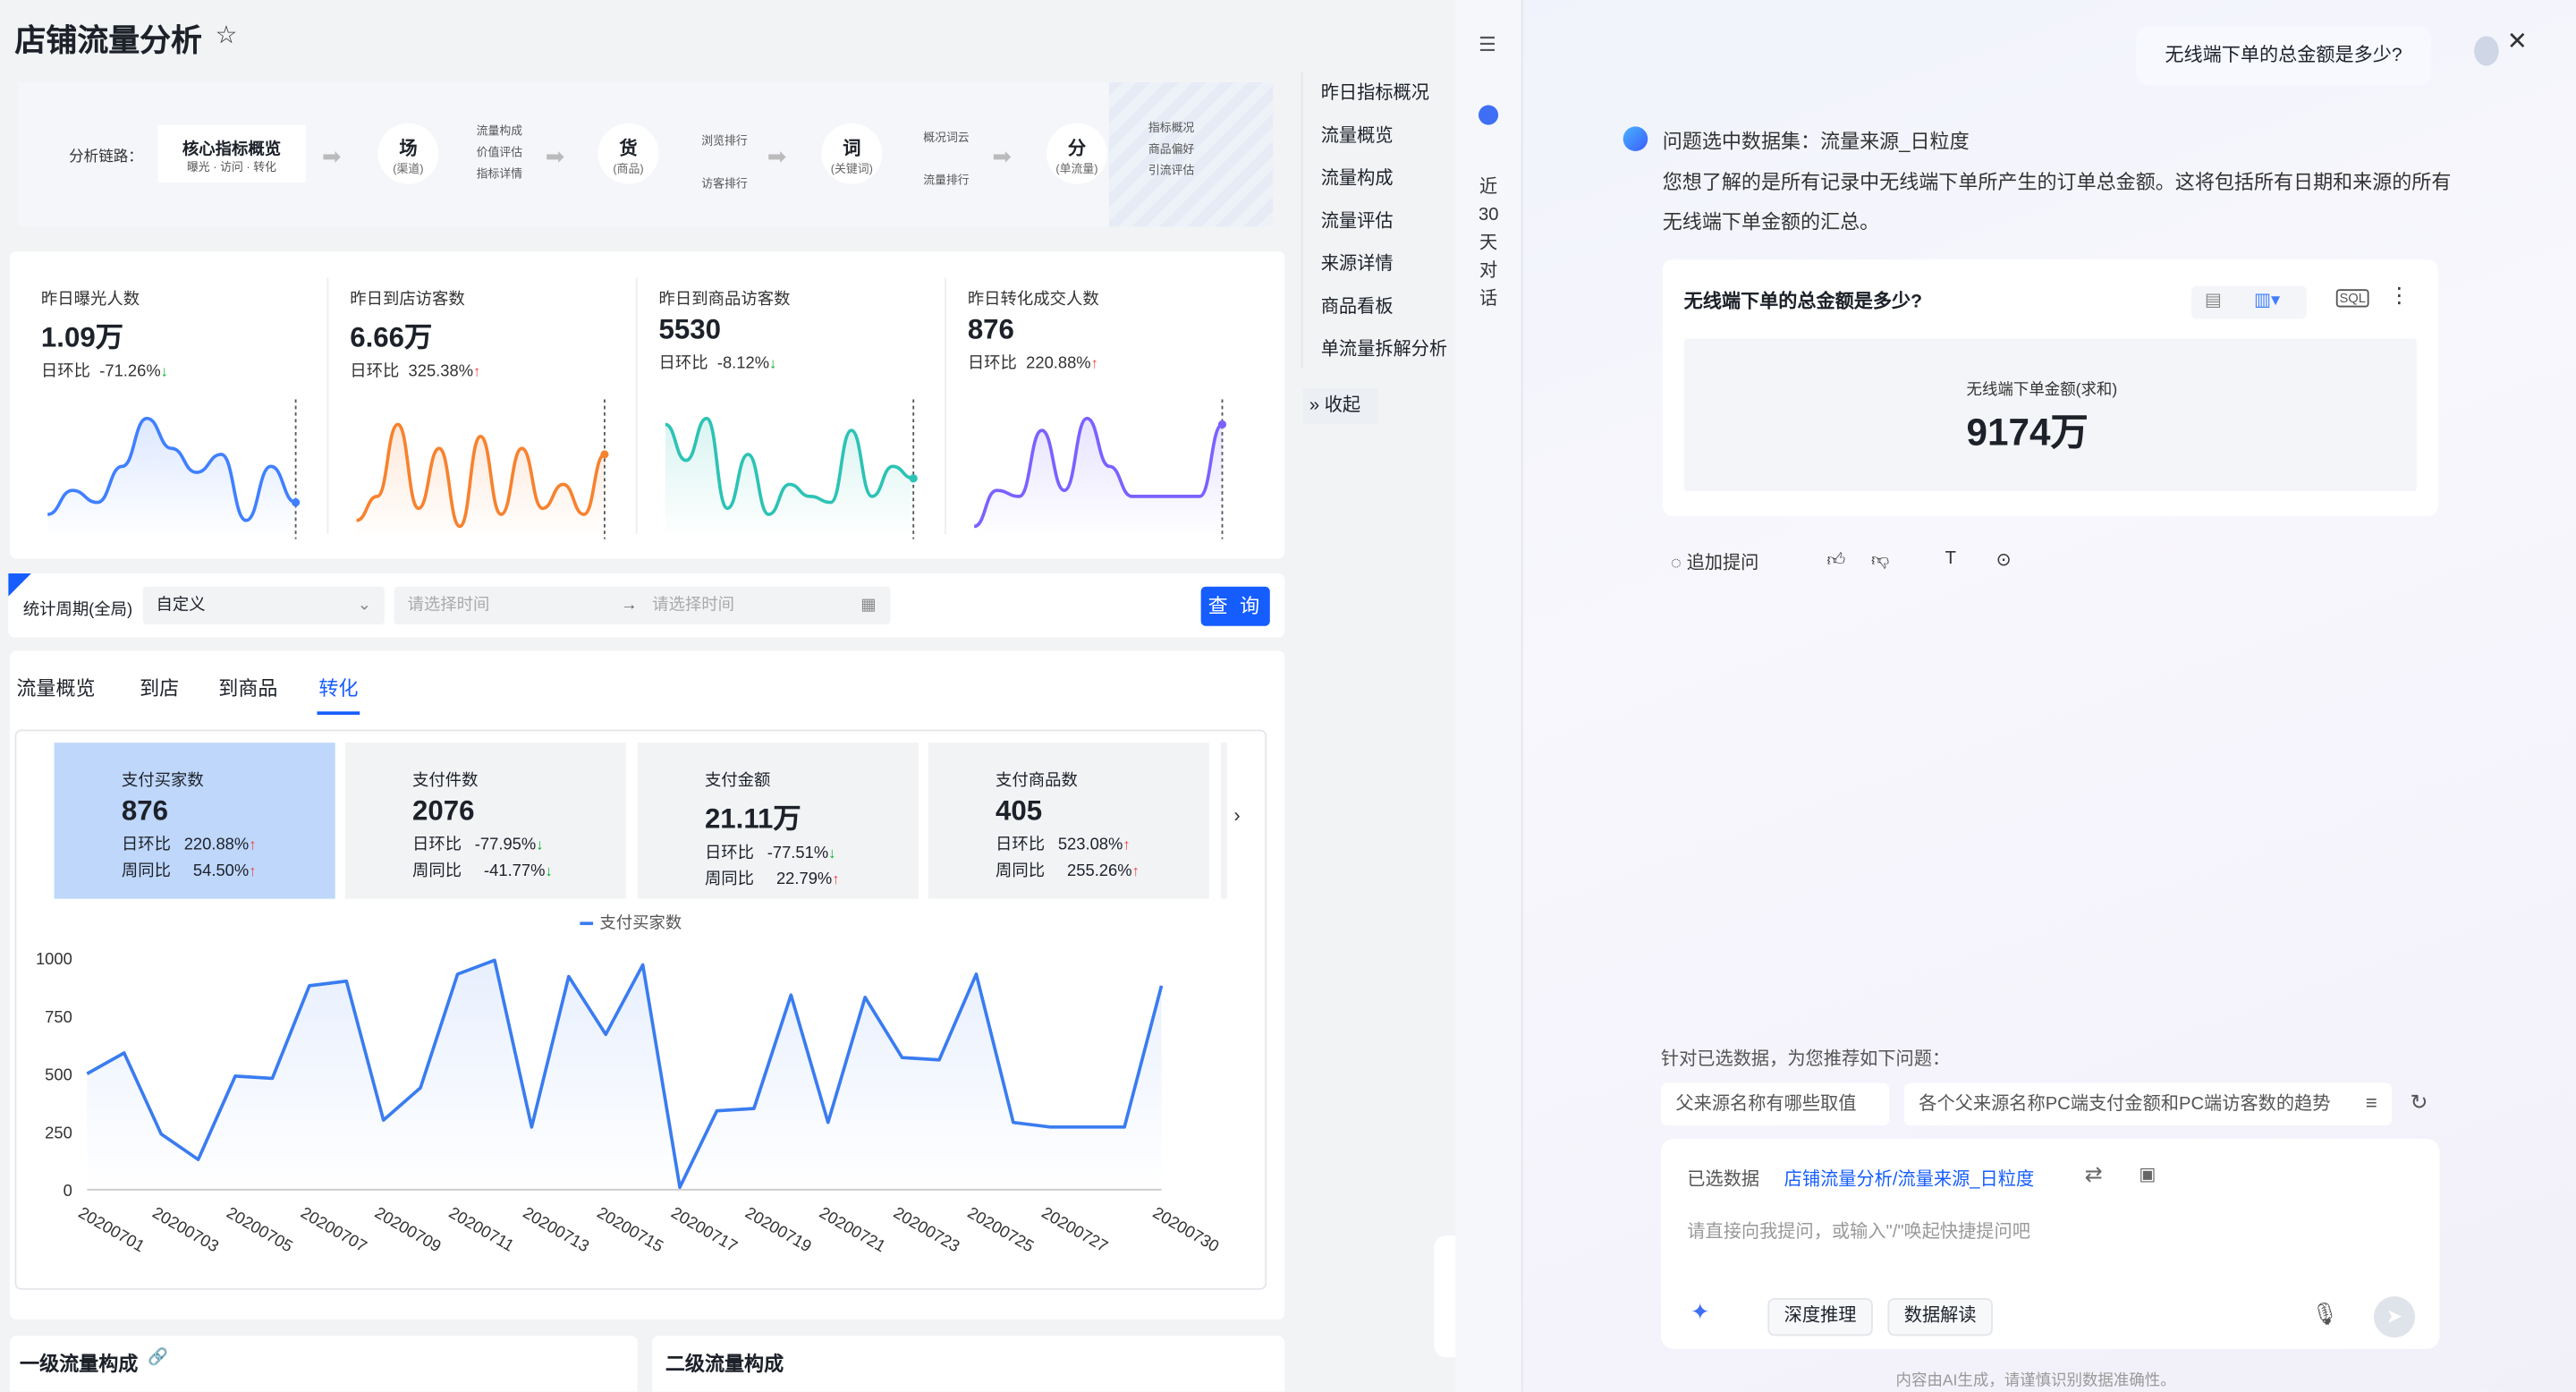 The width and height of the screenshot is (2576, 1392). I want to click on date-range-picker: 请选择时间 → 请选择时间 ▦, so click(642, 605).